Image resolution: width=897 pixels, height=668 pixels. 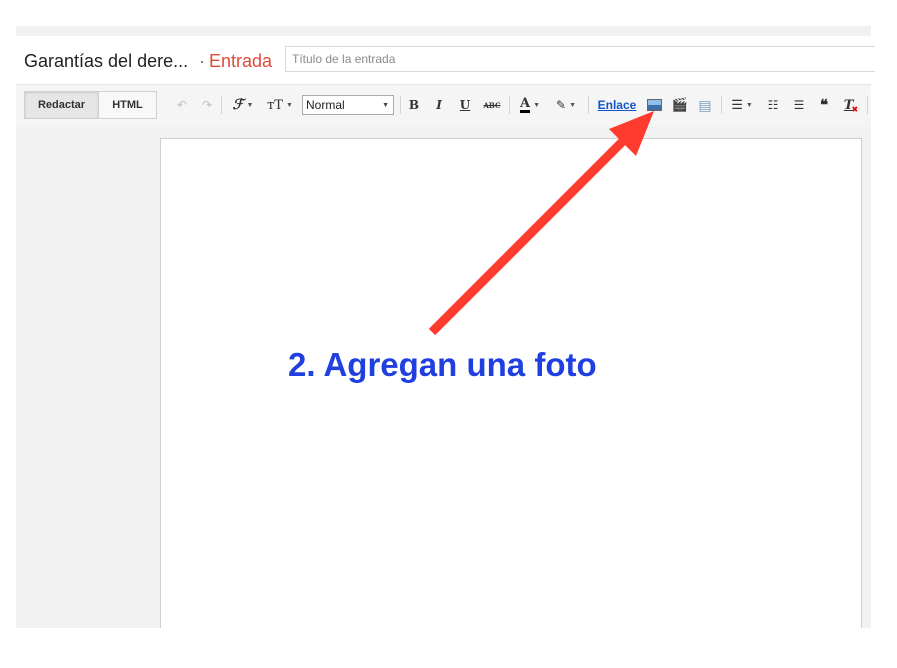 I want to click on close-icon: ✖, so click(x=855, y=109).